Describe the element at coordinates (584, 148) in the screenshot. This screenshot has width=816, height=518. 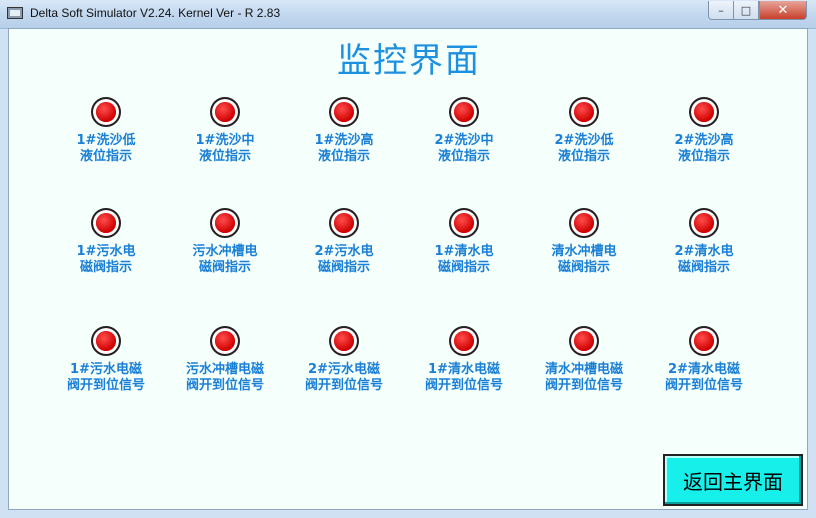
I see `indicator-label: 2#洗沙低 液位指示` at that location.